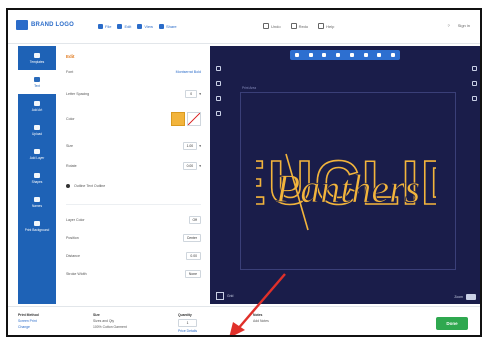 The height and width of the screenshot is (341, 487). Describe the element at coordinates (37, 109) in the screenshot. I see `nav-label: Add Art` at that location.